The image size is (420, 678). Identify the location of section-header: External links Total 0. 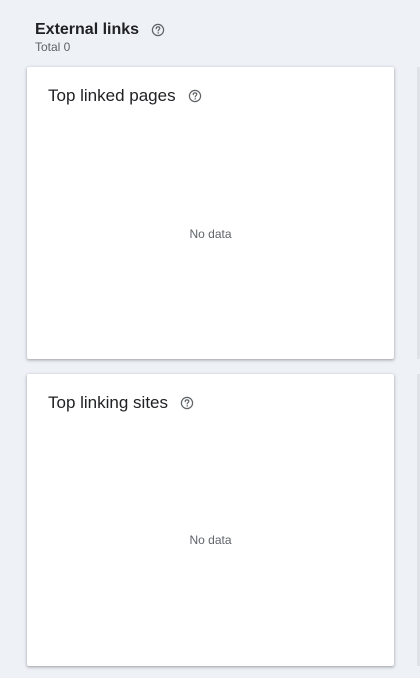
(100, 36).